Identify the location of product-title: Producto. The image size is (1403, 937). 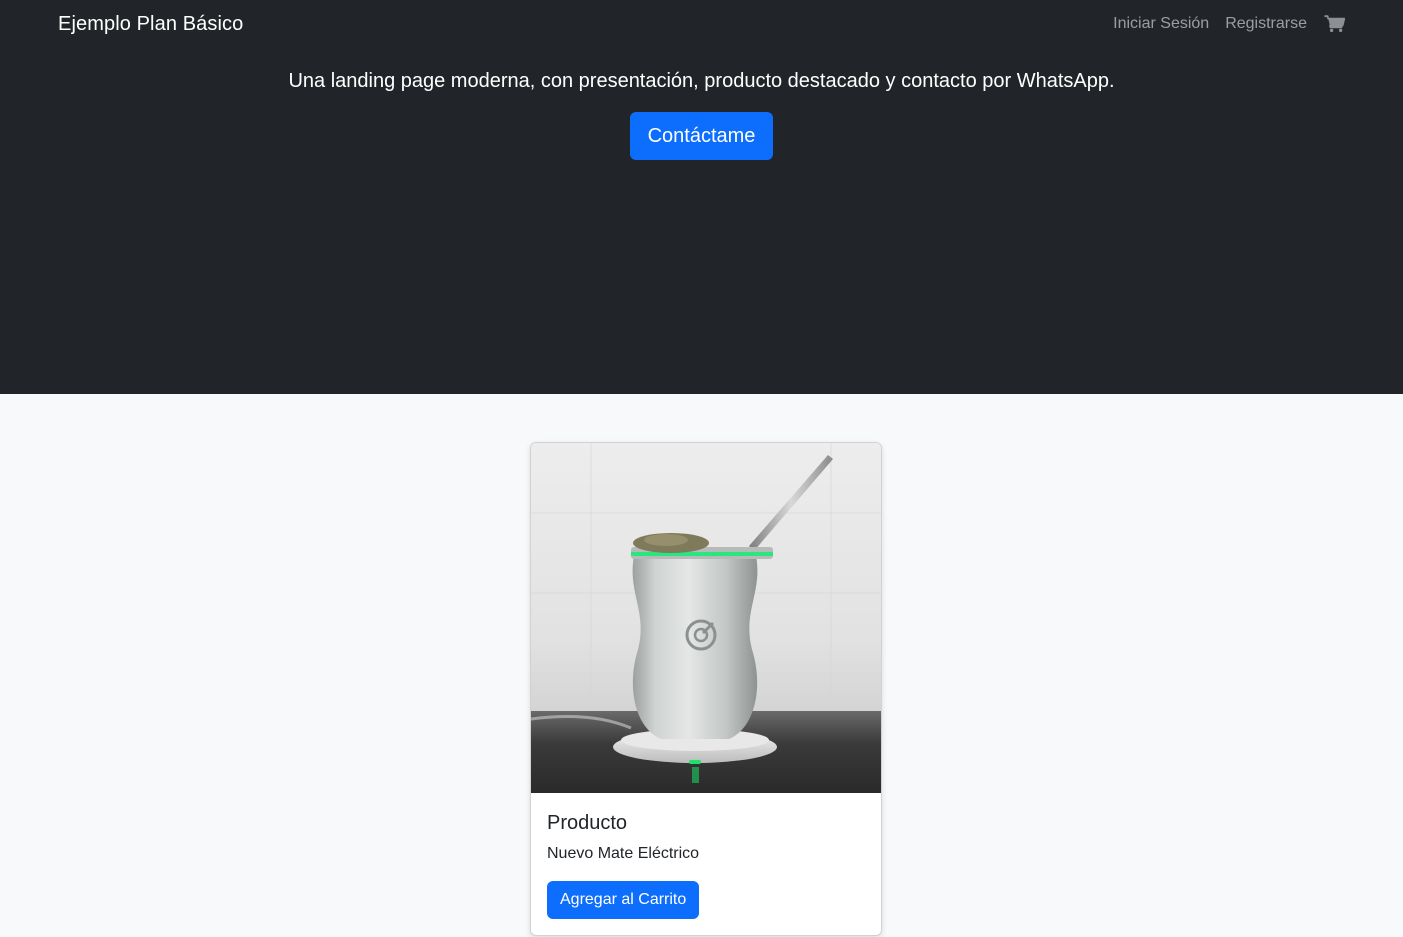
(587, 823).